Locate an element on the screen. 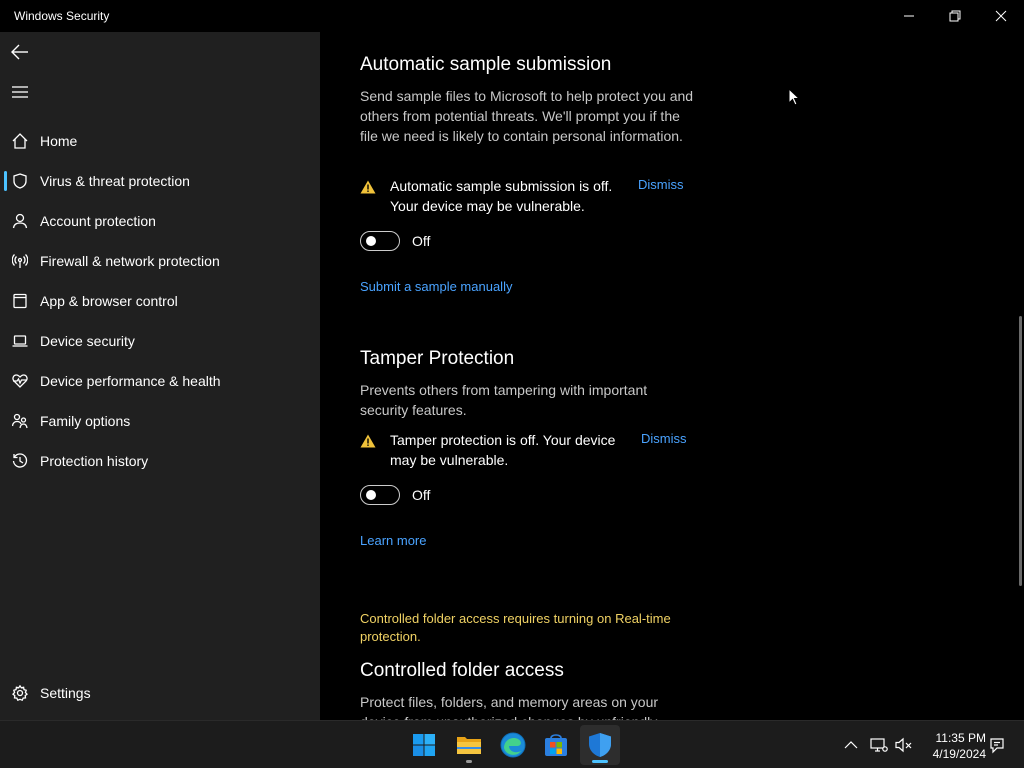  chevron-up-icon is located at coordinates (851, 745).